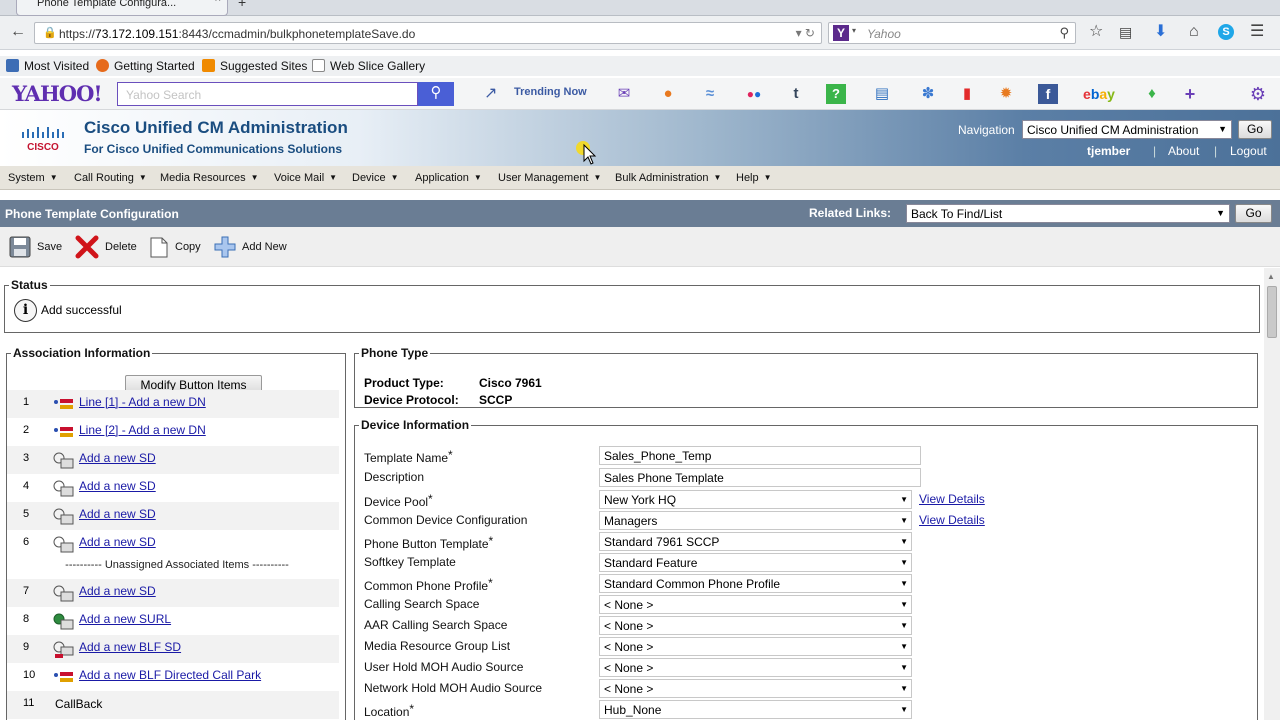  Describe the element at coordinates (1109, 151) in the screenshot. I see `username: tjember` at that location.